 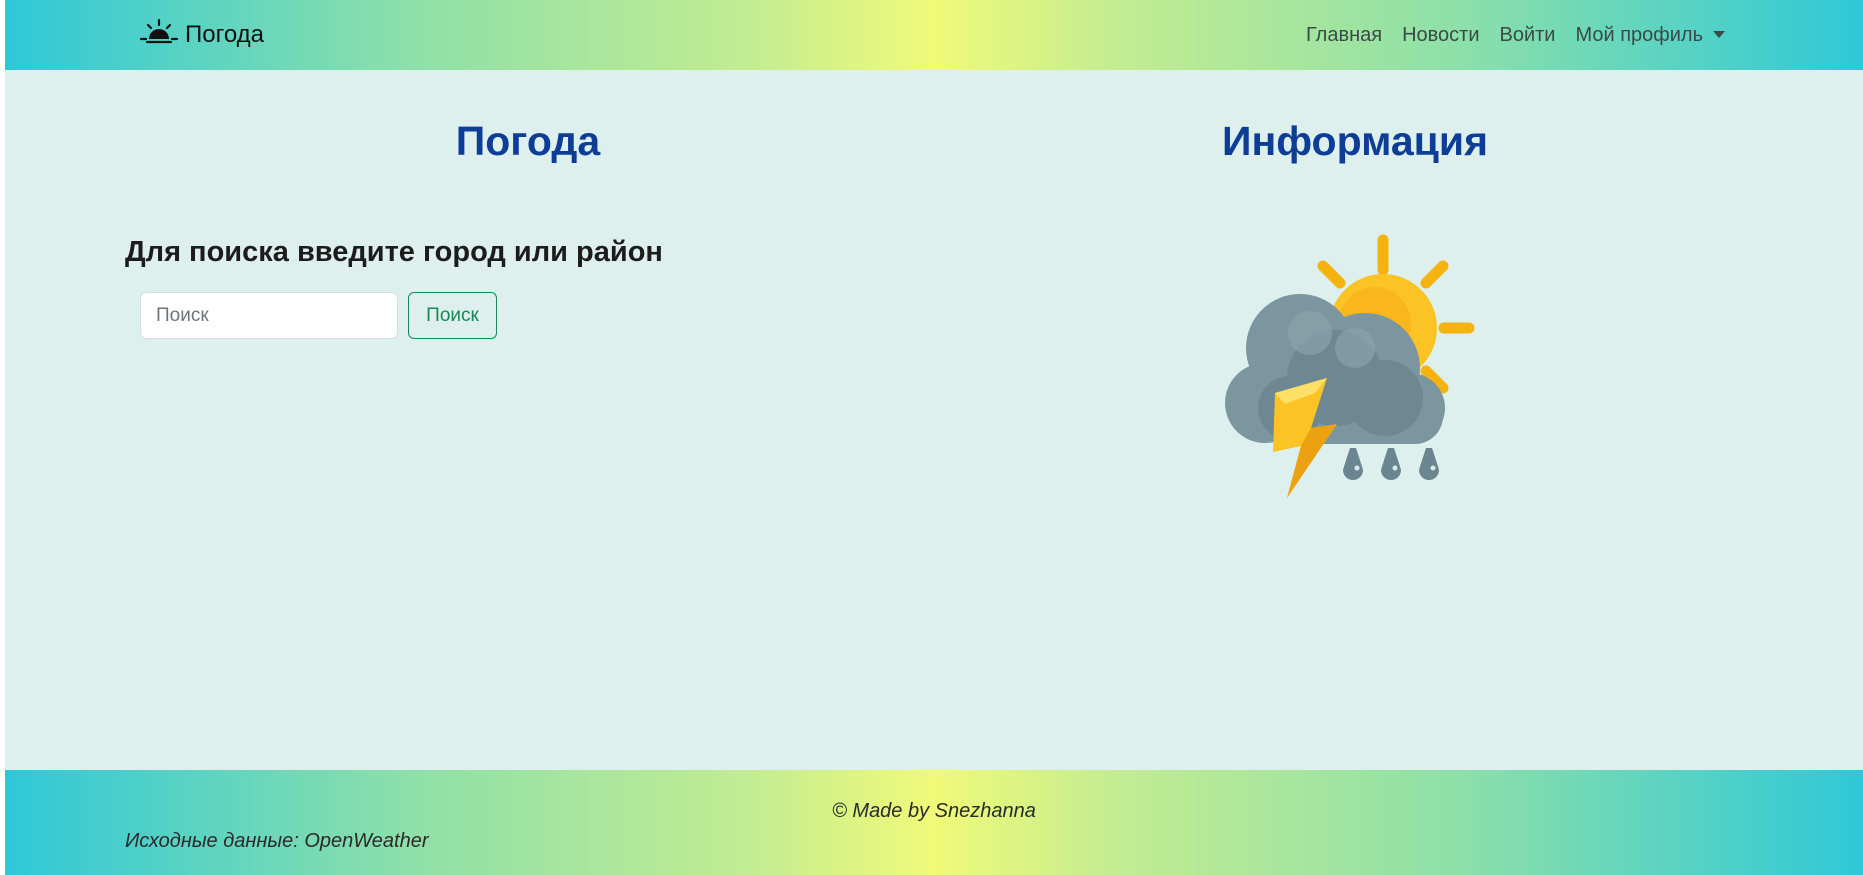 What do you see at coordinates (934, 811) in the screenshot?
I see `footer-copyright: © Made by Snezhanna` at bounding box center [934, 811].